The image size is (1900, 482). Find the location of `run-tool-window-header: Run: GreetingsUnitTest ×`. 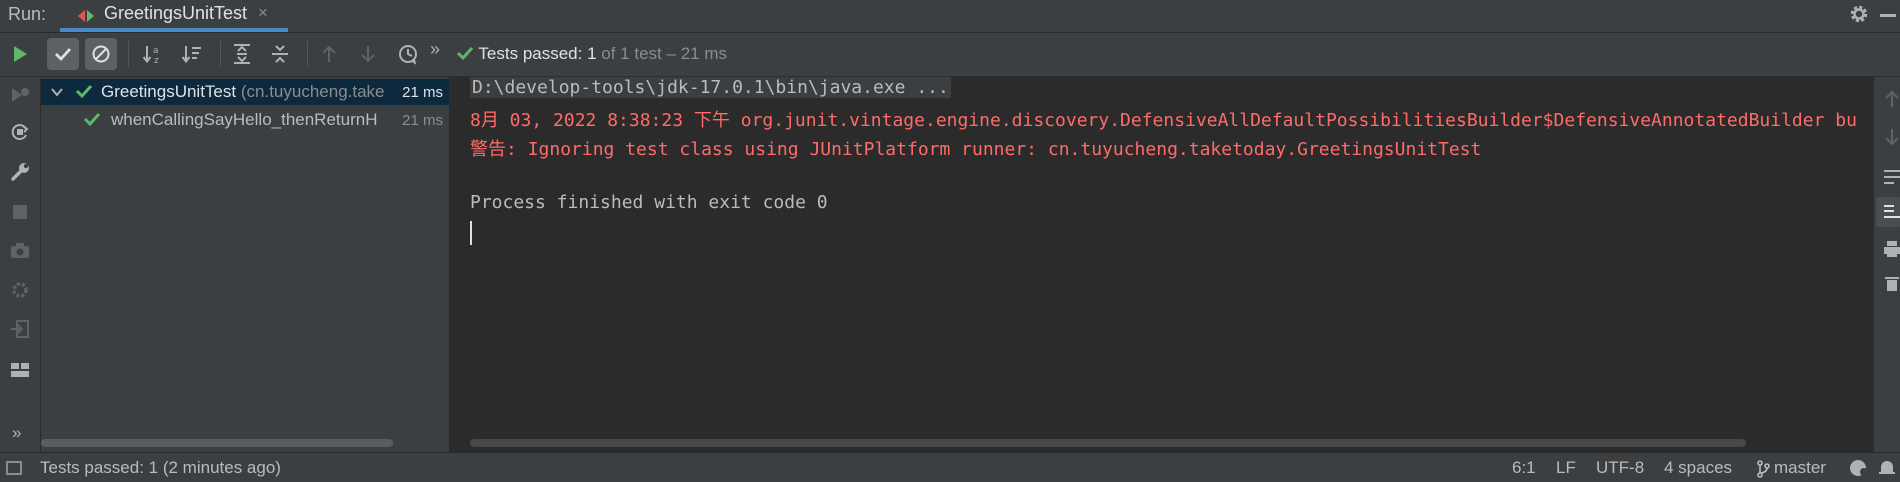

run-tool-window-header: Run: GreetingsUnitTest × is located at coordinates (950, 16).